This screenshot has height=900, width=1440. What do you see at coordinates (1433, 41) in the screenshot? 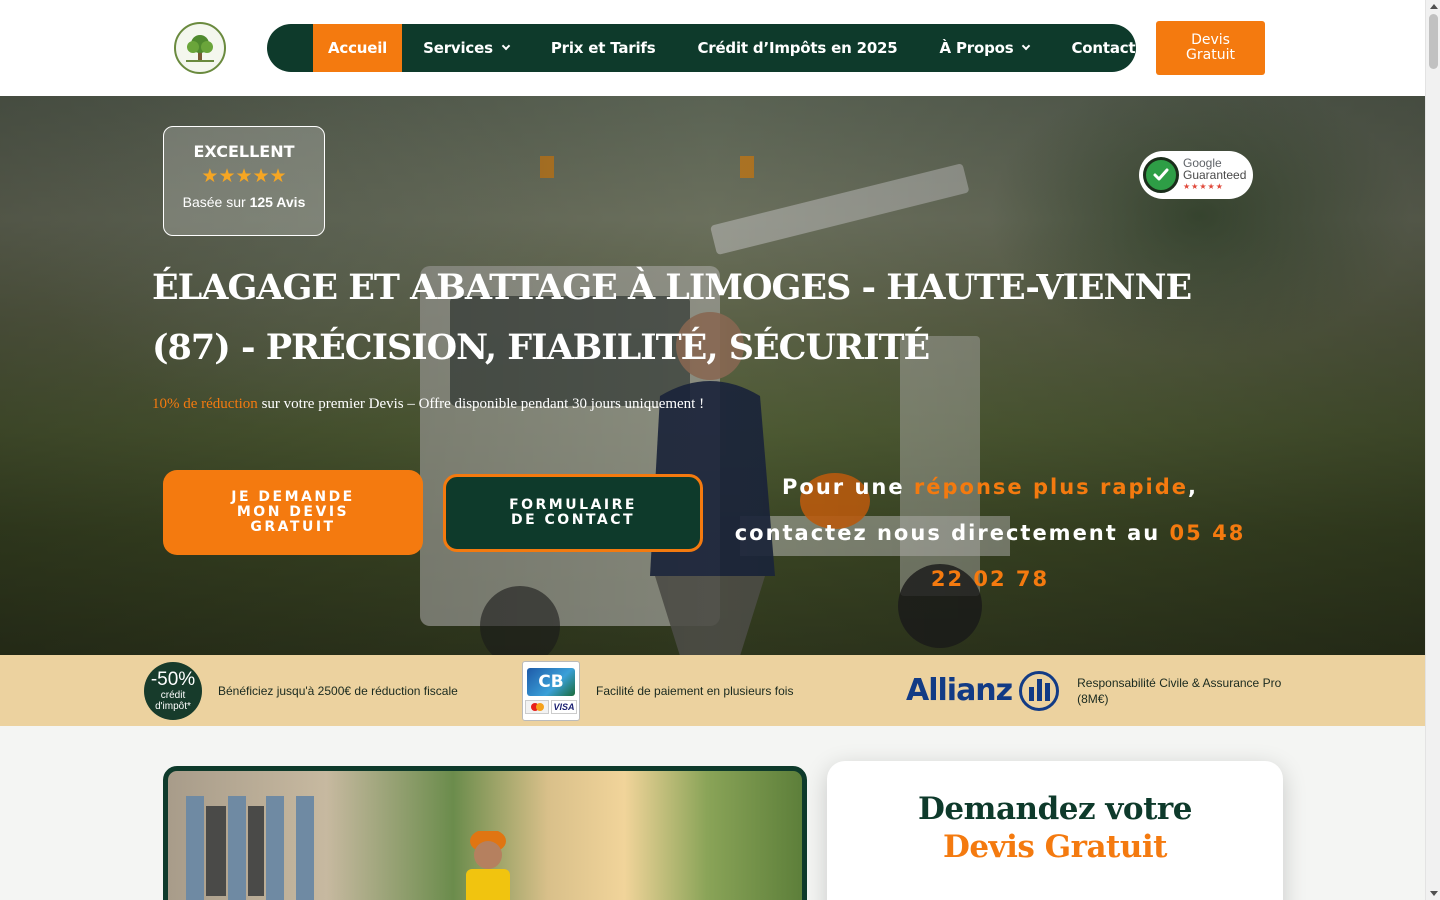
I see `scroll-thumb` at bounding box center [1433, 41].